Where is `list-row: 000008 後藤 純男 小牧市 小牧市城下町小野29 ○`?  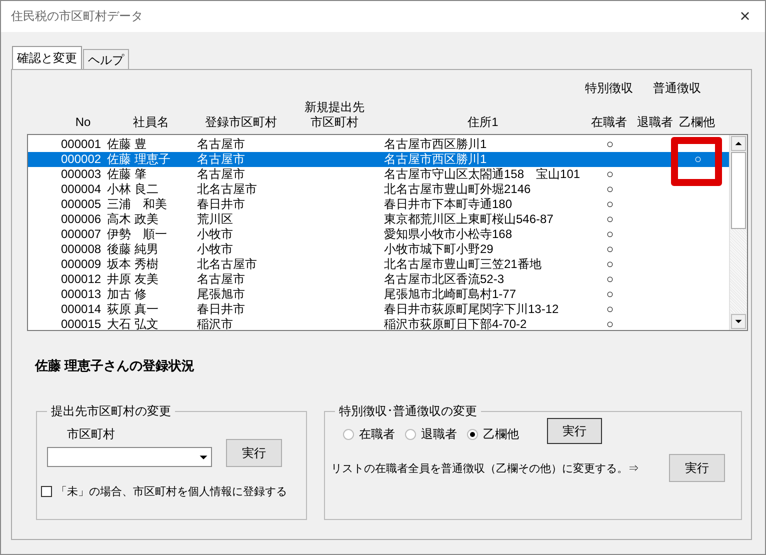
list-row: 000008 後藤 純男 小牧市 小牧市城下町小野29 ○ is located at coordinates (378, 249).